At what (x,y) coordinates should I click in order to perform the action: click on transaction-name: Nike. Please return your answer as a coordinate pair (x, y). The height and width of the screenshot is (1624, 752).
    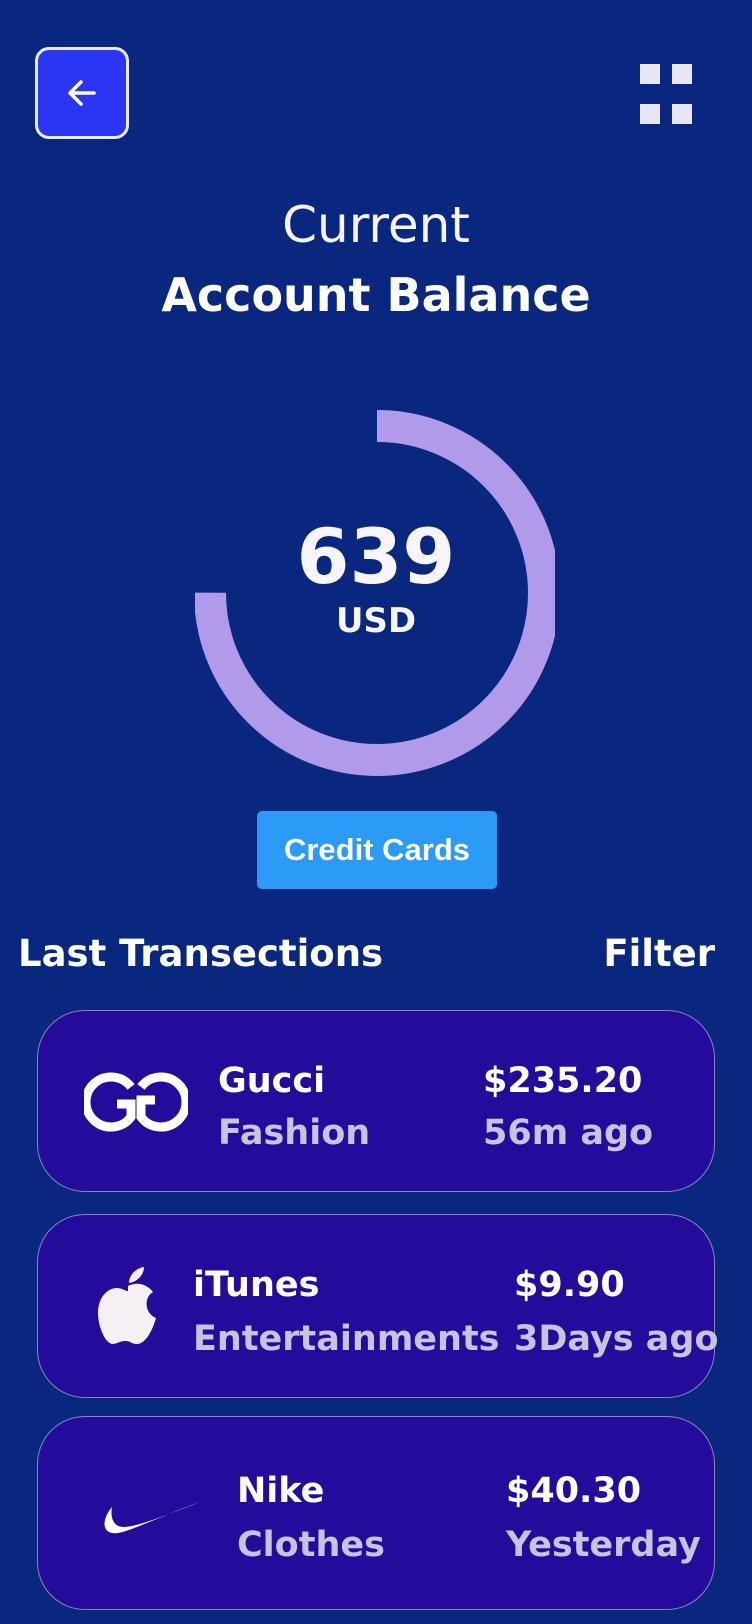
    Looking at the image, I should click on (281, 1491).